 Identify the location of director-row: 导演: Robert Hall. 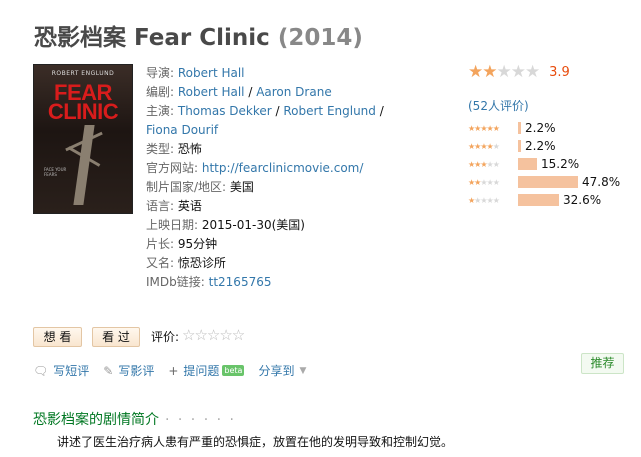
(273, 73).